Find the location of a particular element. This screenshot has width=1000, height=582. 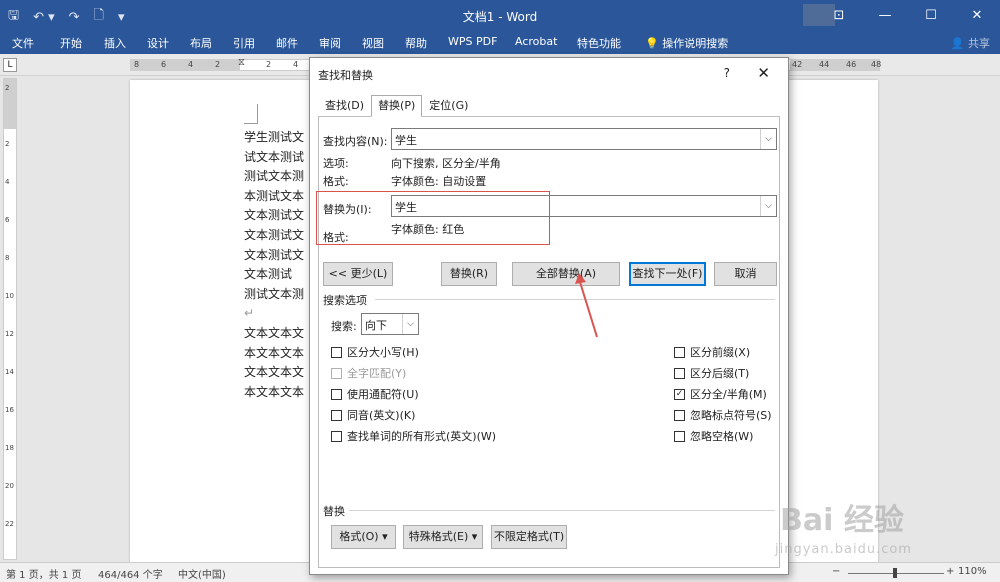

replace-section-heading: 替换 is located at coordinates (334, 511).